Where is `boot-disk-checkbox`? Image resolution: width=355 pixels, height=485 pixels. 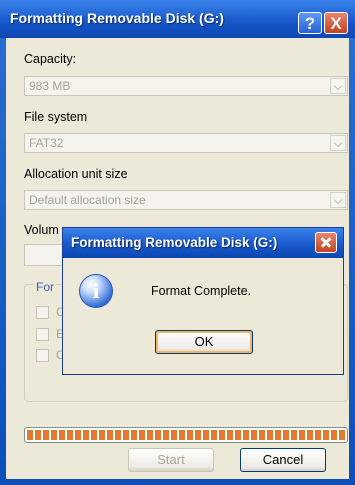 boot-disk-checkbox is located at coordinates (42, 355).